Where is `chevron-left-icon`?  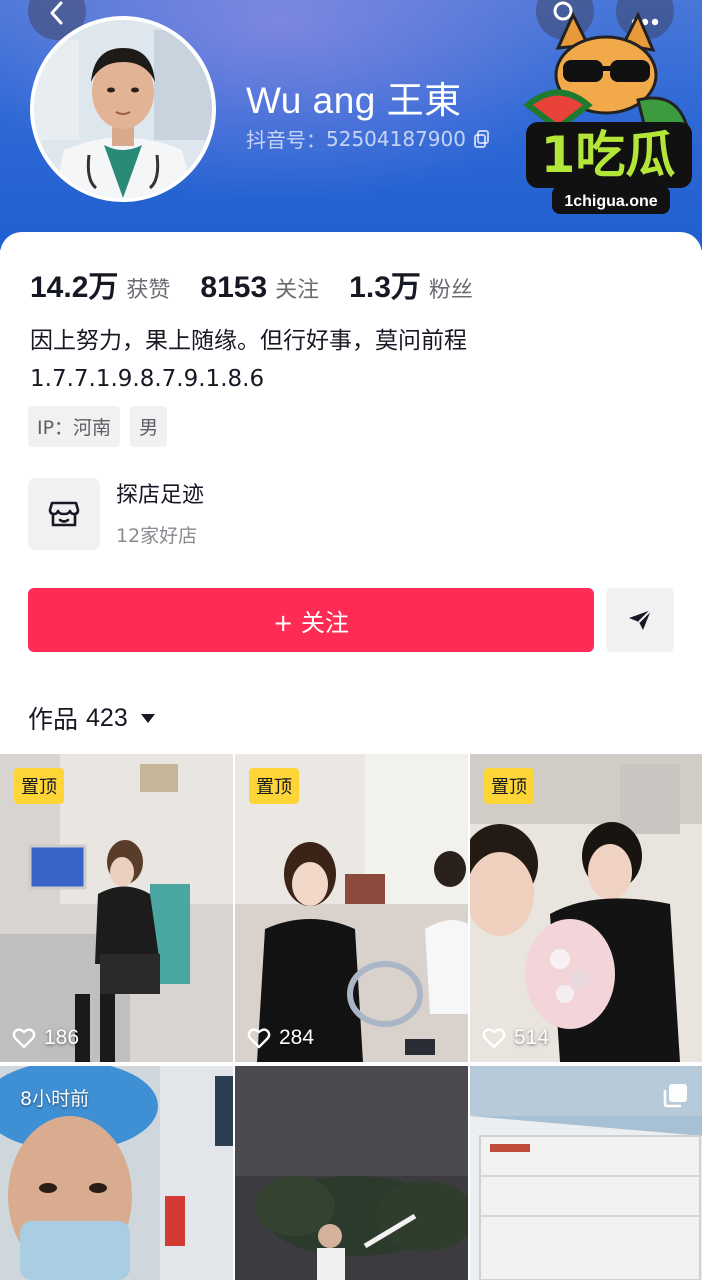 chevron-left-icon is located at coordinates (56, 13).